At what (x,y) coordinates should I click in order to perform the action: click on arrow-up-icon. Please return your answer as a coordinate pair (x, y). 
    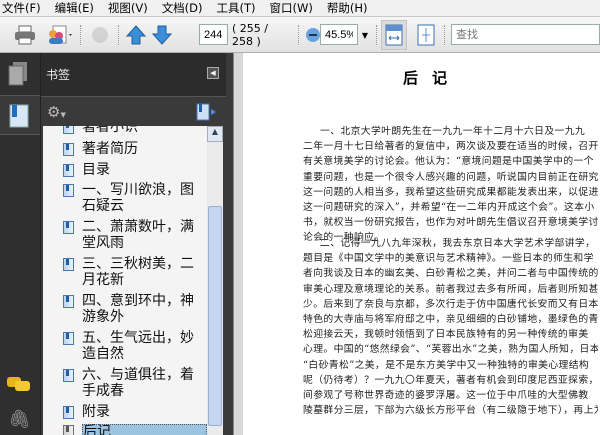
    Looking at the image, I should click on (136, 35).